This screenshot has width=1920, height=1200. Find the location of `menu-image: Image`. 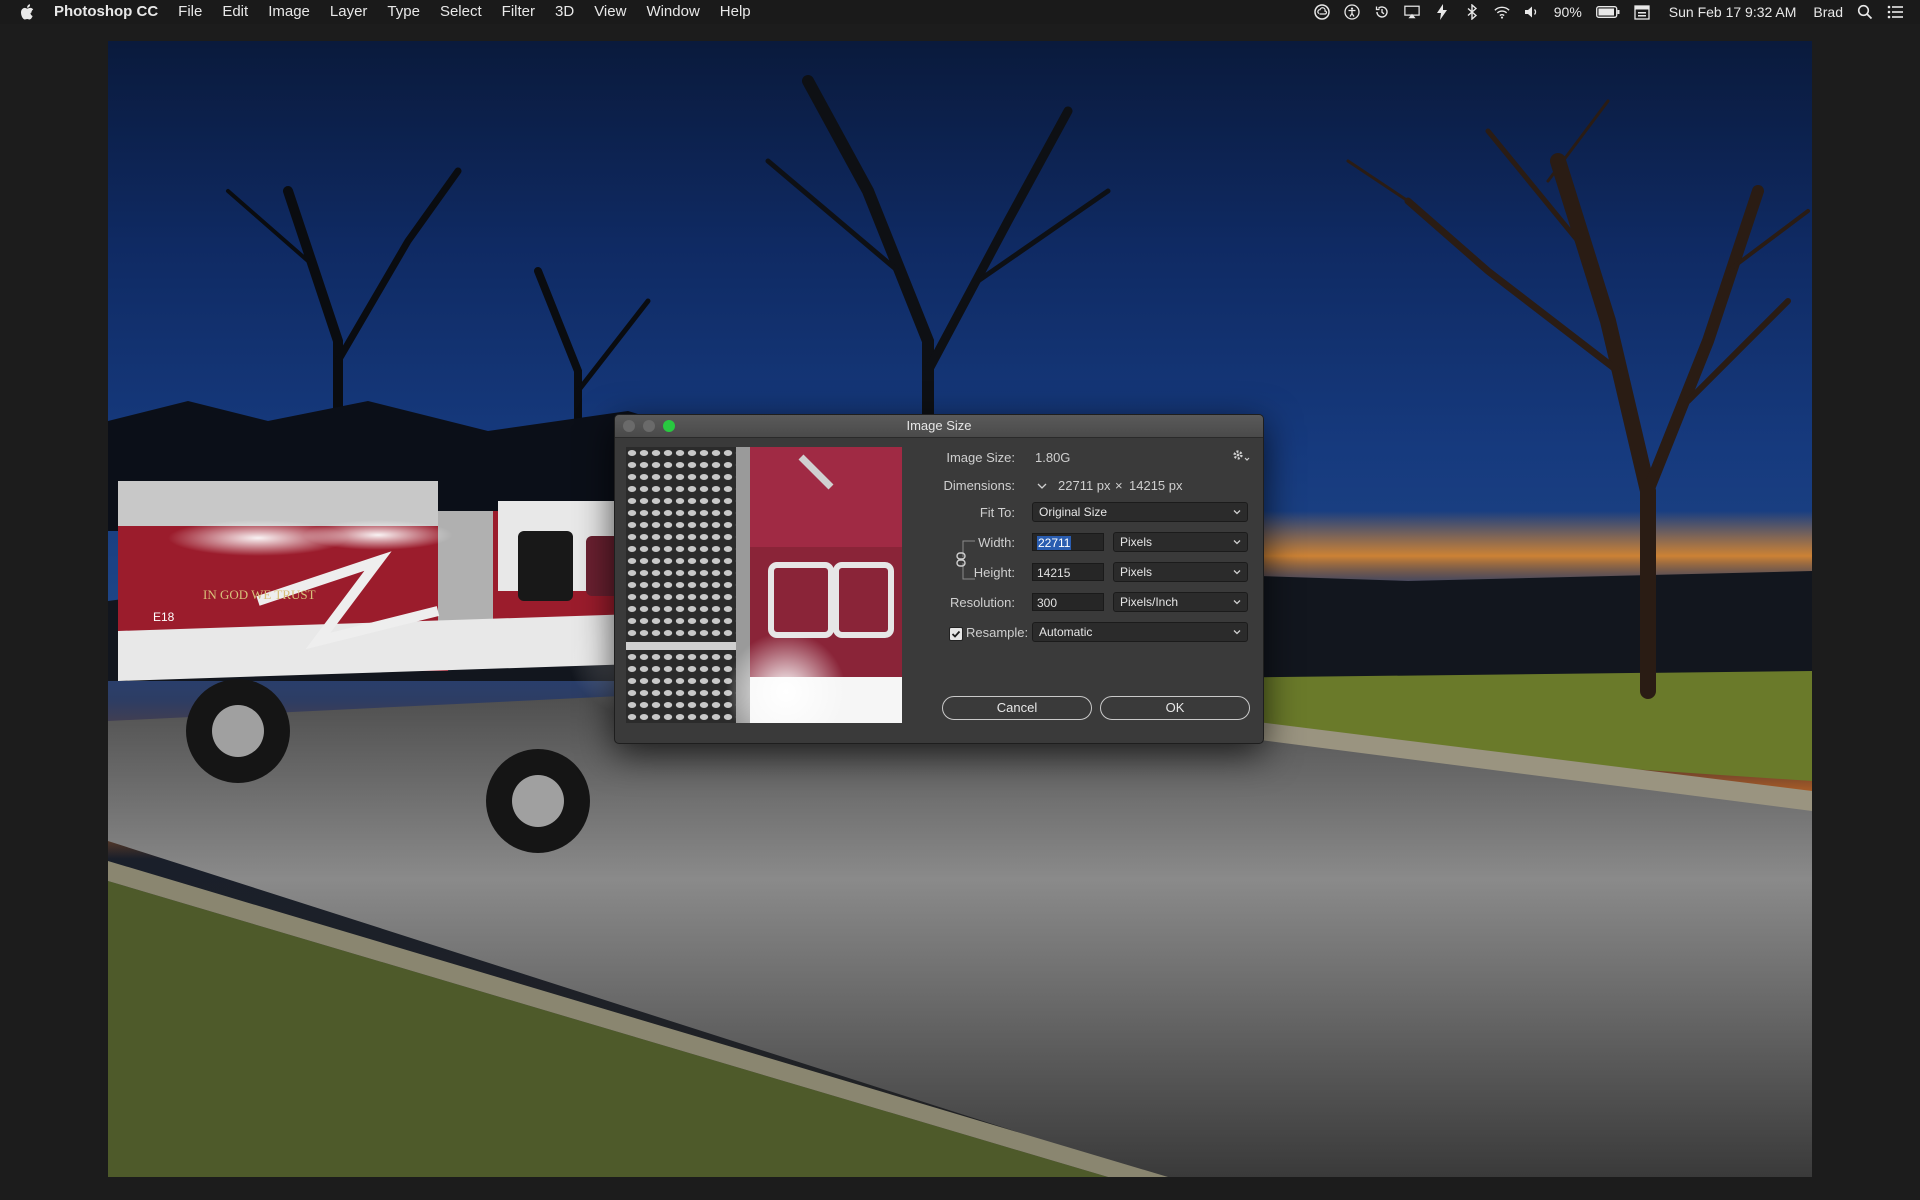

menu-image: Image is located at coordinates (289, 12).